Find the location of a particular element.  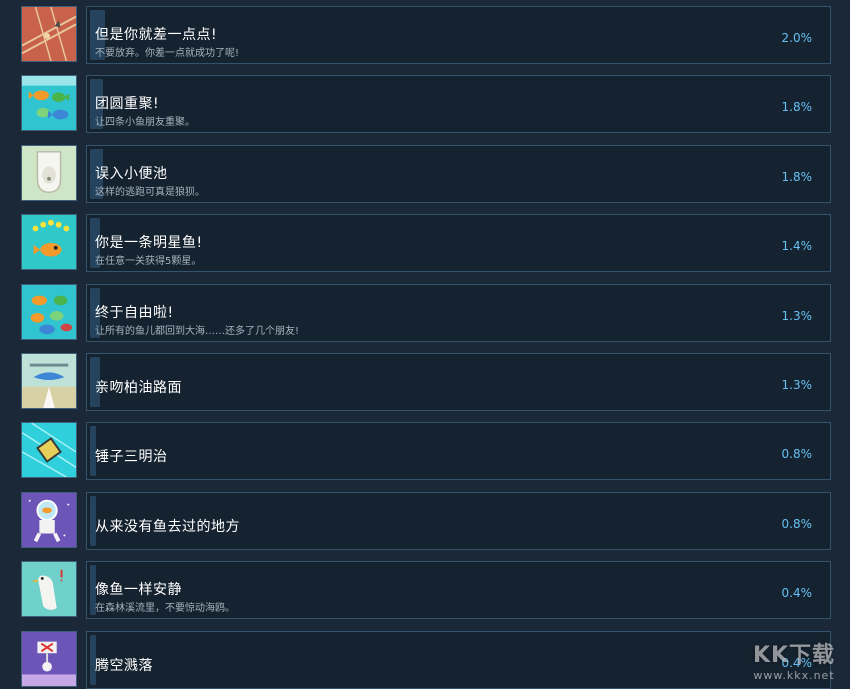

achievement-card: 但是你就差一点点! 不要放弃。你差一点就成功了呢! 2.0% is located at coordinates (458, 35).